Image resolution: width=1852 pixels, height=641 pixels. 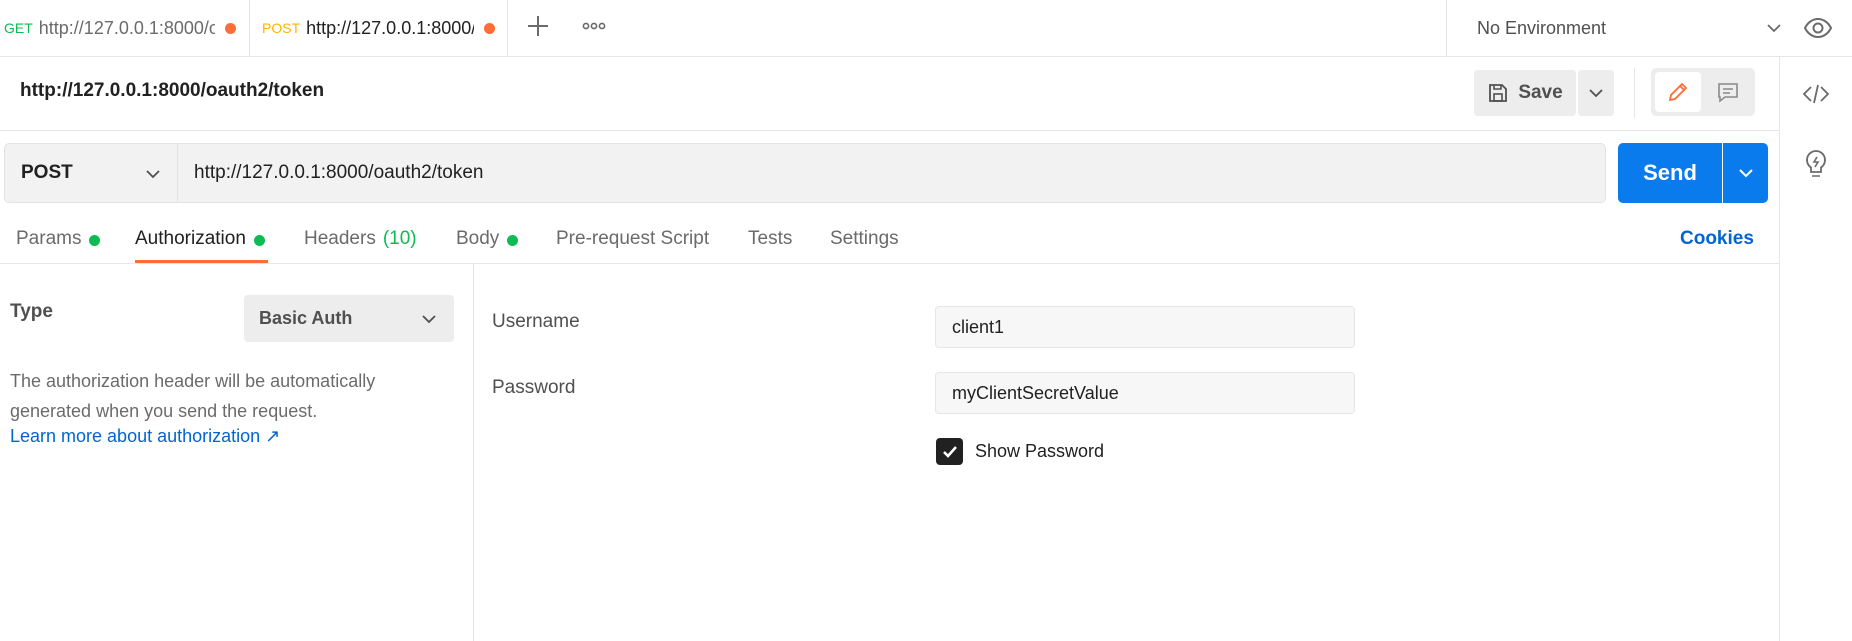 I want to click on tab-tests: Tests, so click(x=770, y=242).